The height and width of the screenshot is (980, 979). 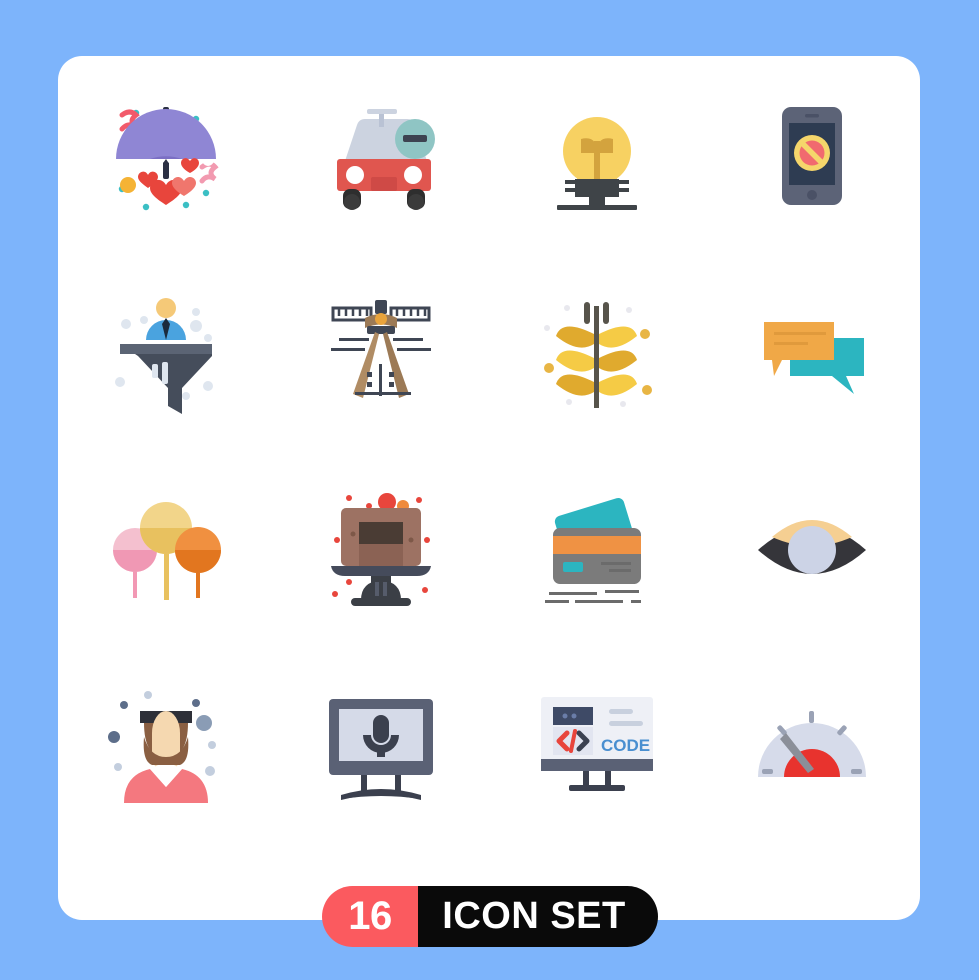 I want to click on code-screen-text: CODE, so click(x=625, y=745).